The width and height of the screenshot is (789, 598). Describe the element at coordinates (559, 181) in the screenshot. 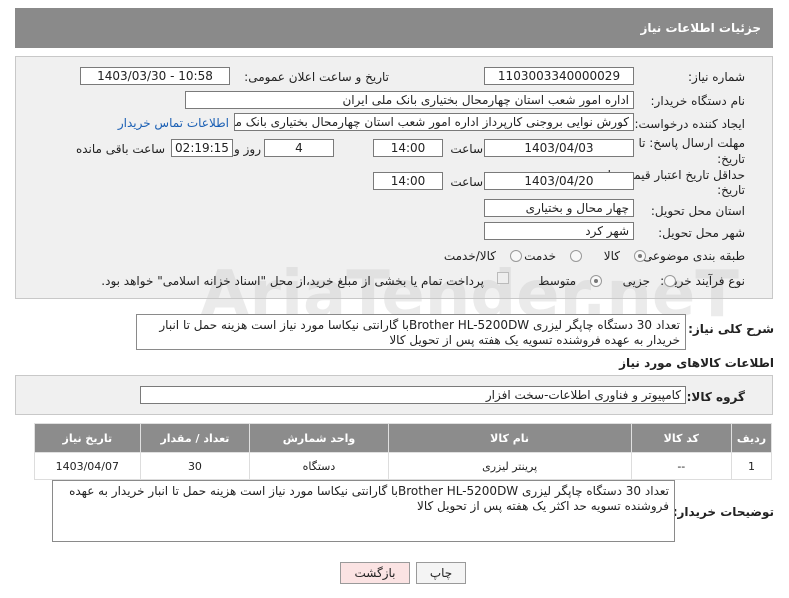

I see `validity-date-field: 1403/04/20` at that location.